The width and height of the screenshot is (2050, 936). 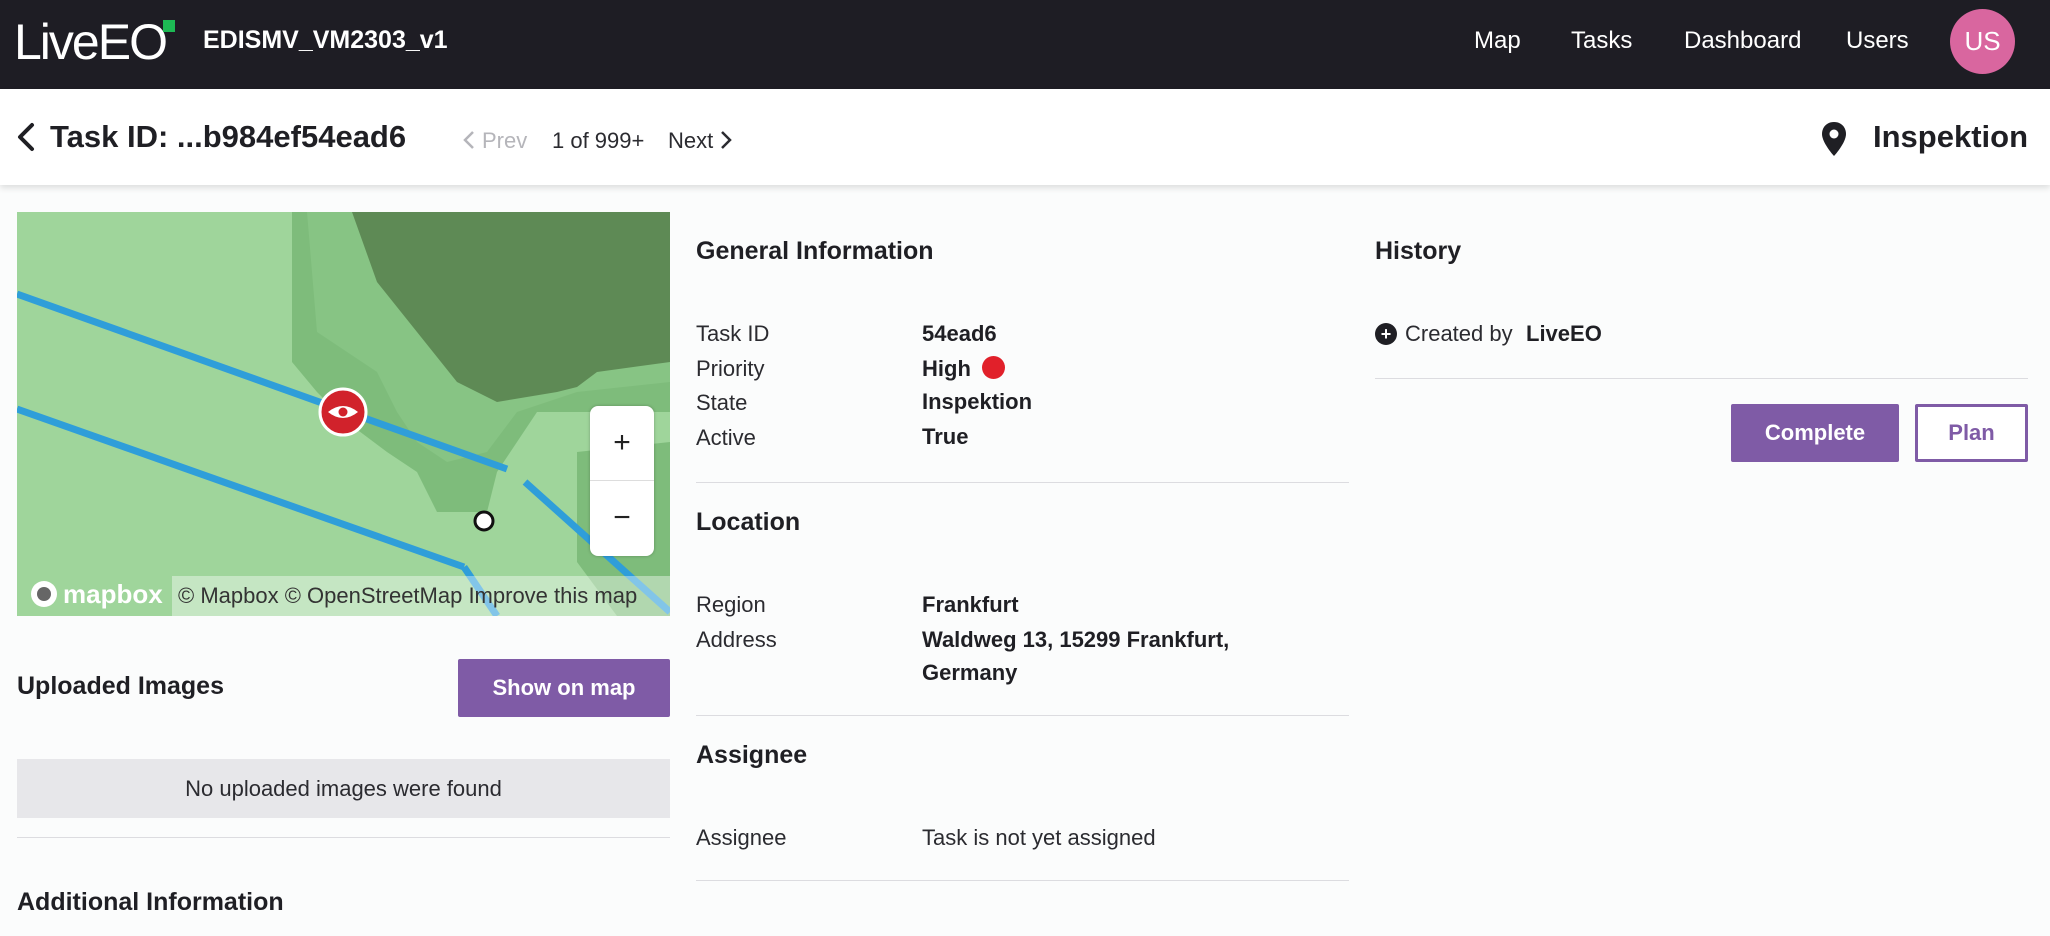 What do you see at coordinates (1815, 433) in the screenshot?
I see `complete-button: Complete` at bounding box center [1815, 433].